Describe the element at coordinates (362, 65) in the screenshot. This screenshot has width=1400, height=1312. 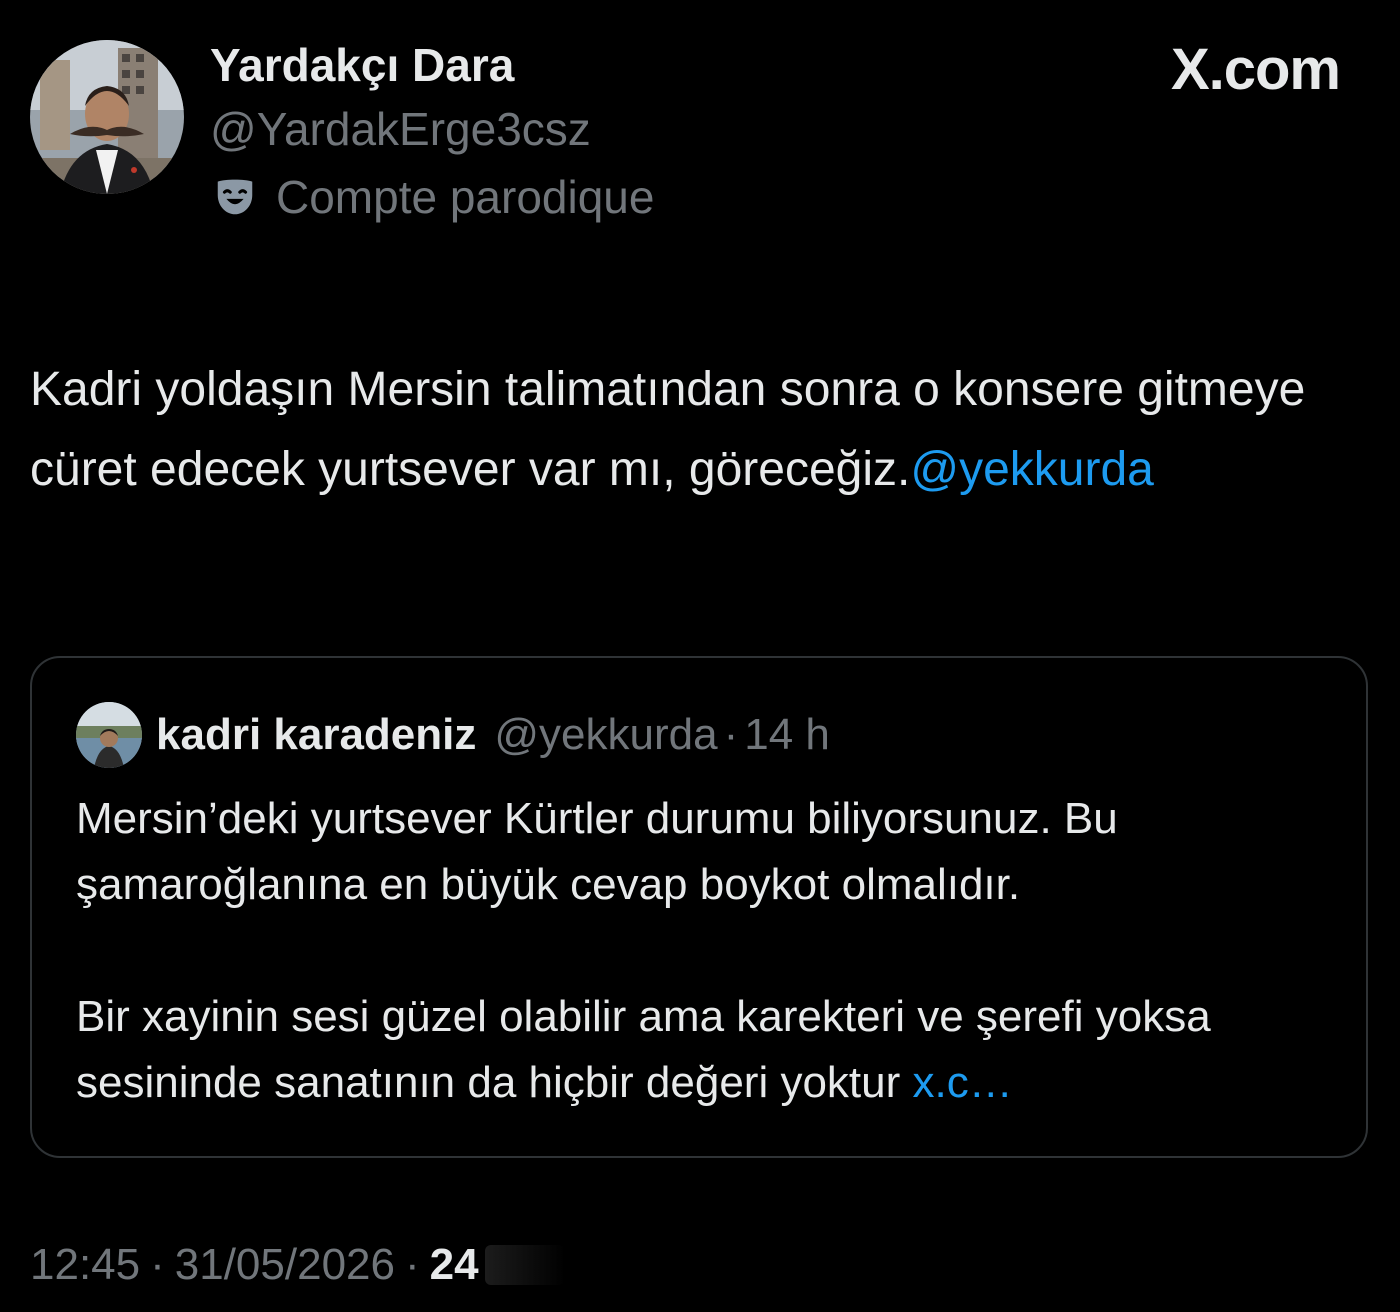
I see `display-name: Yardakçı Dara` at that location.